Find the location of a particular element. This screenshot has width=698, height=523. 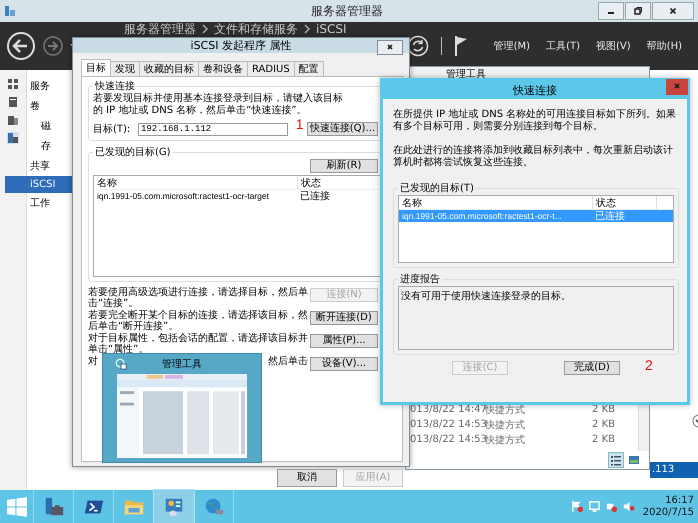

date-cell-text: 013/8/22 14:47 is located at coordinates (447, 409).